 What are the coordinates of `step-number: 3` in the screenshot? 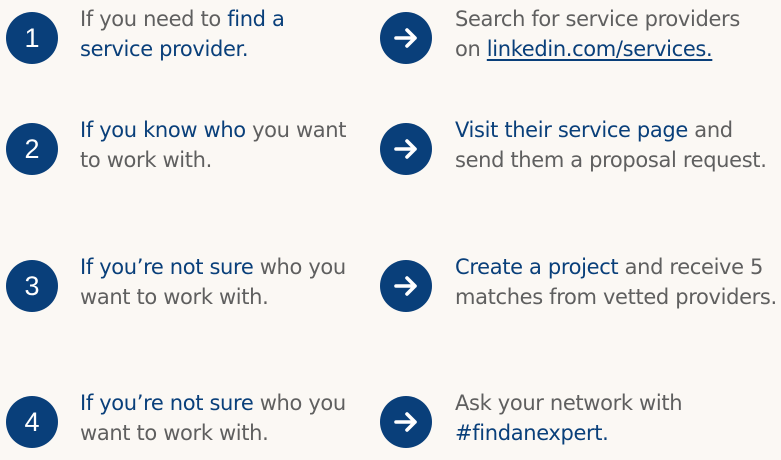 It's located at (32, 285).